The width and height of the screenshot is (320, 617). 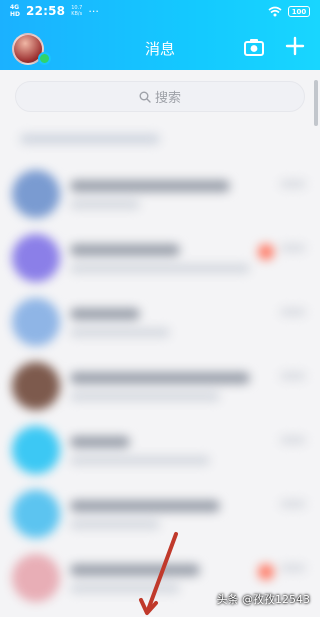 I want to click on network-speed: 10.7 KB/s, so click(x=77, y=11).